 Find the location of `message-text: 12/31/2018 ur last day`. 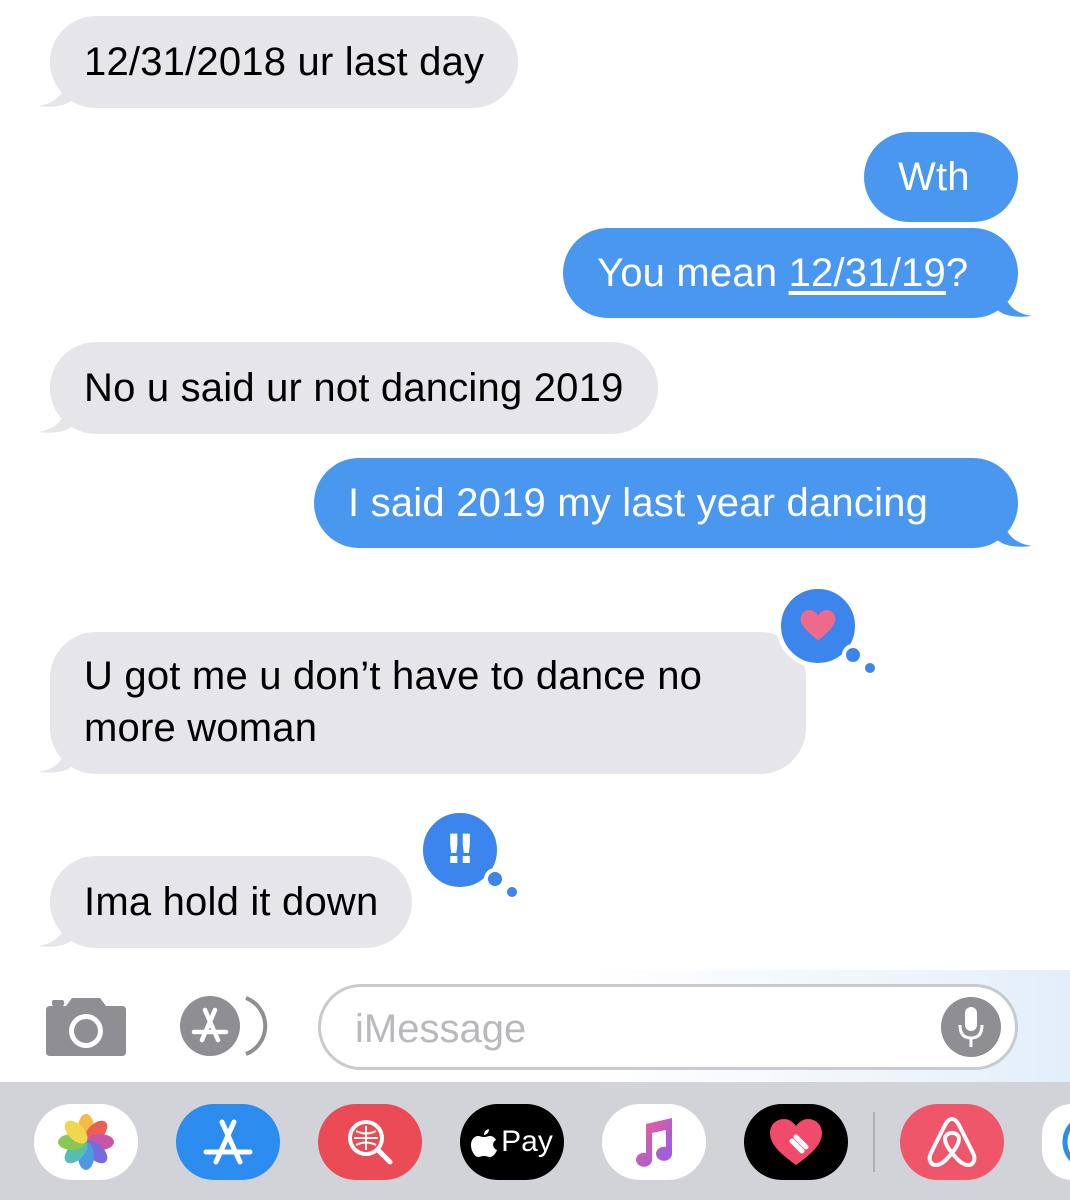

message-text: 12/31/2018 ur last day is located at coordinates (284, 62).